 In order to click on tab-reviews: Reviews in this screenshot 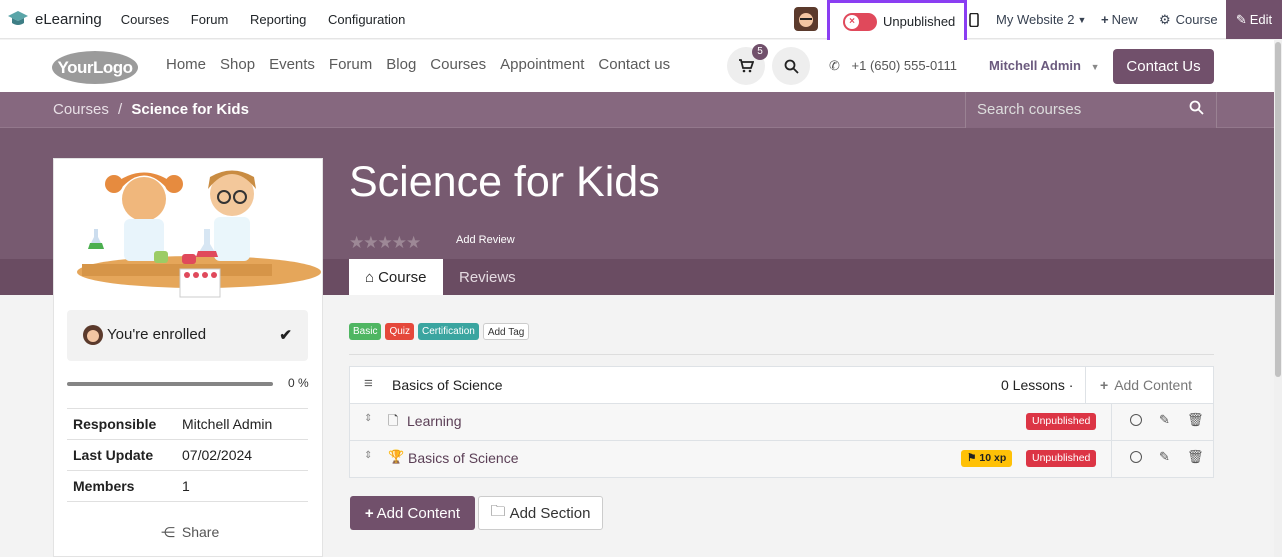, I will do `click(487, 277)`.